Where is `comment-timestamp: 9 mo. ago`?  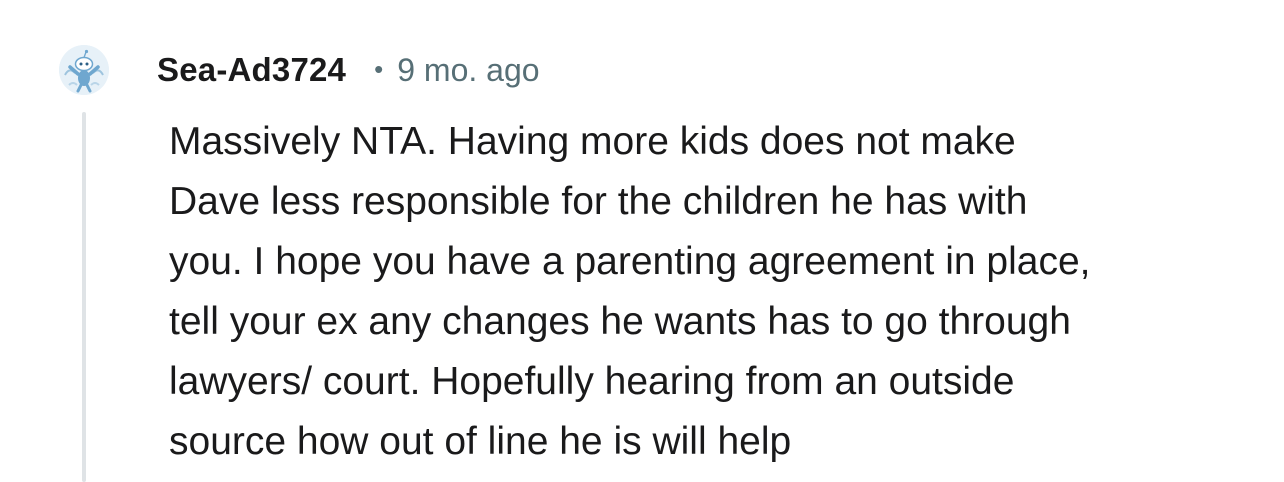 comment-timestamp: 9 mo. ago is located at coordinates (468, 70).